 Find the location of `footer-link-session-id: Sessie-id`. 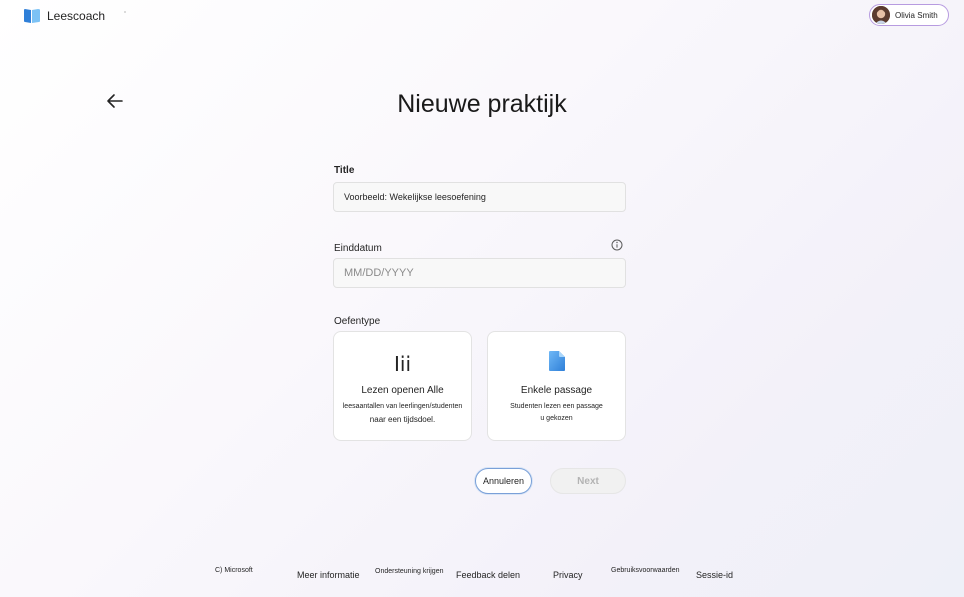

footer-link-session-id: Sessie-id is located at coordinates (714, 575).